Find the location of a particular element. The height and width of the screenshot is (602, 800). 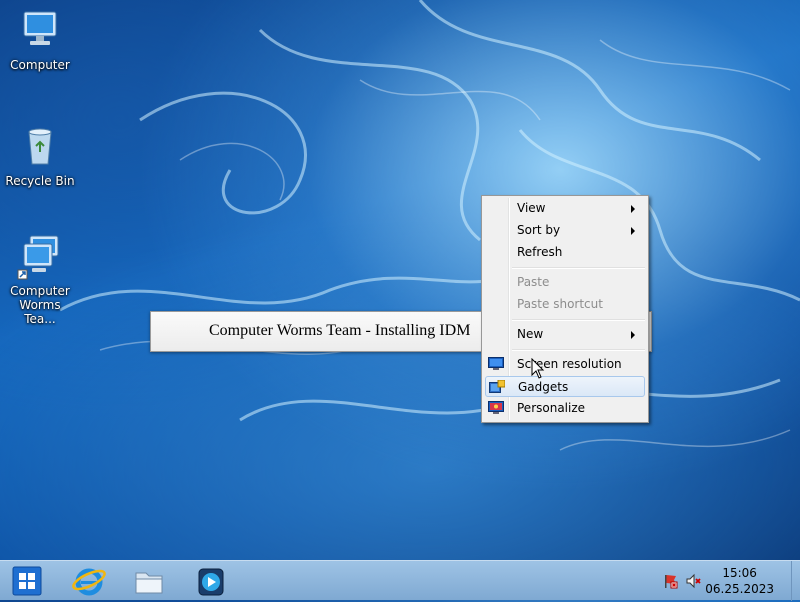

volume-muted-icon is located at coordinates (694, 581).